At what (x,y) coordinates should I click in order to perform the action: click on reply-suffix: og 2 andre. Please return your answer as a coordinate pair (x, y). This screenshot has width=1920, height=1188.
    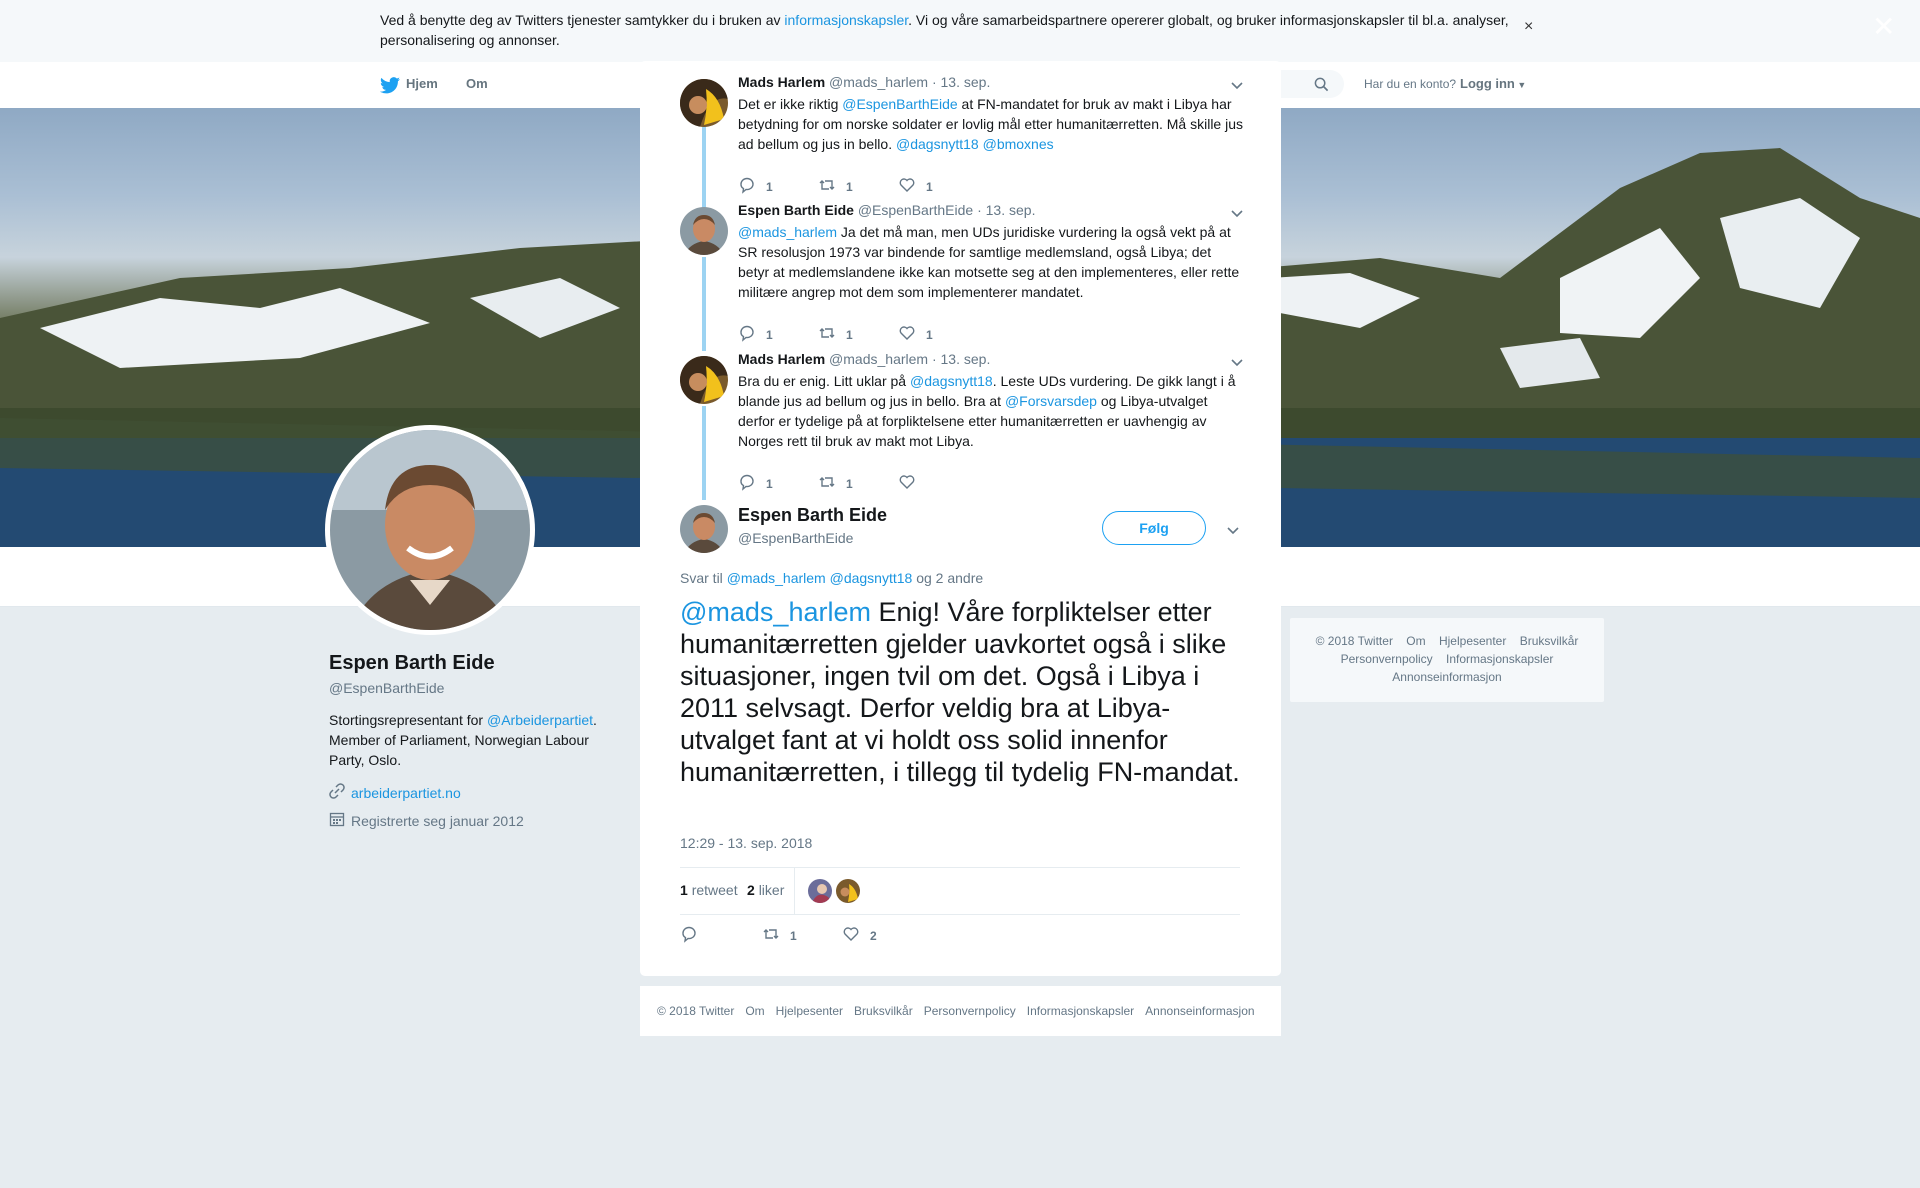
    Looking at the image, I should click on (947, 578).